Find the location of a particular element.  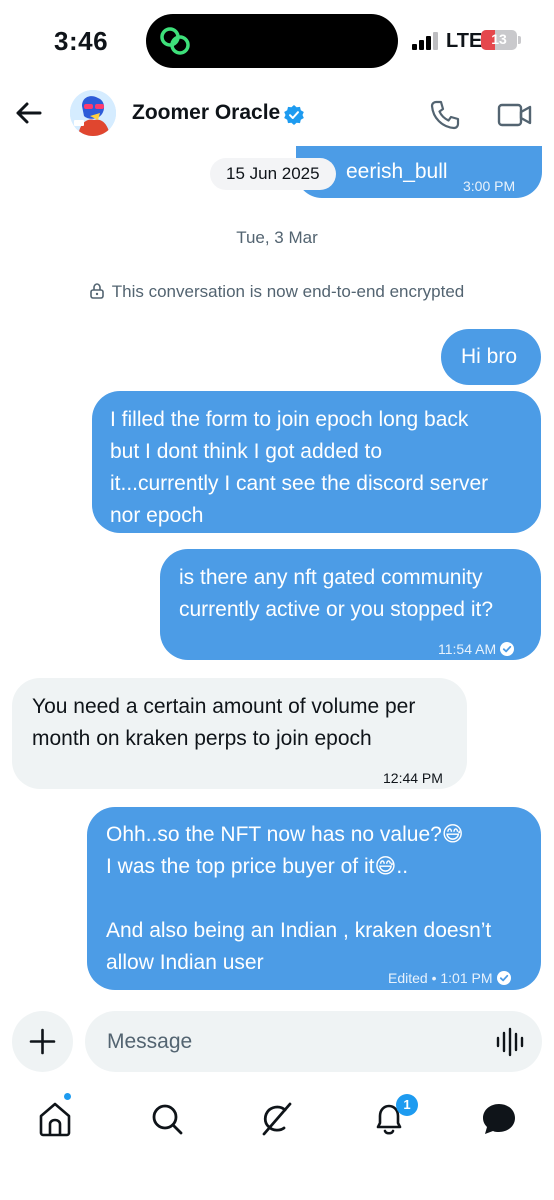

message-composer is located at coordinates (277, 1042).